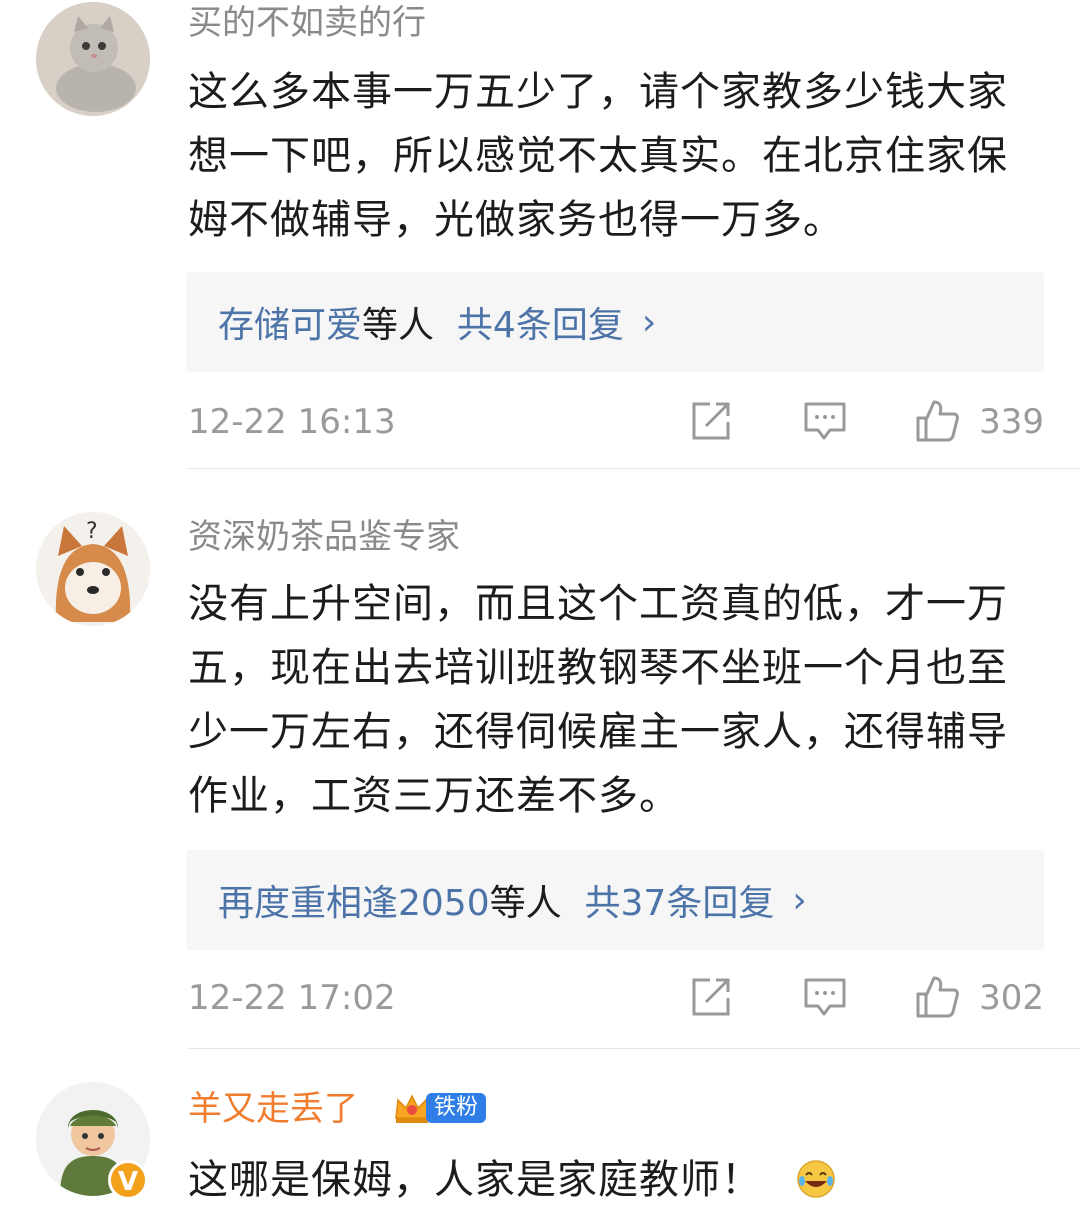  I want to click on fan-badge: 铁粉, so click(439, 1108).